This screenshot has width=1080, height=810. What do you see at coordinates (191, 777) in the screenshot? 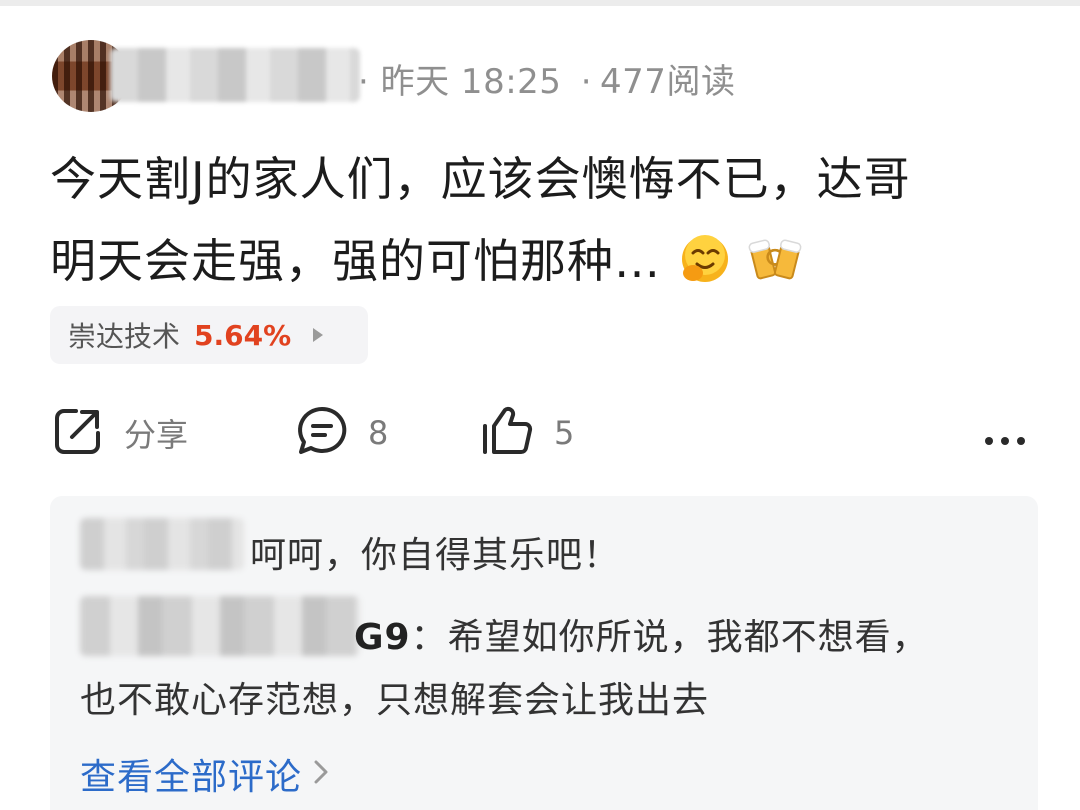
I see `view-all-label: 查看全部评论` at bounding box center [191, 777].